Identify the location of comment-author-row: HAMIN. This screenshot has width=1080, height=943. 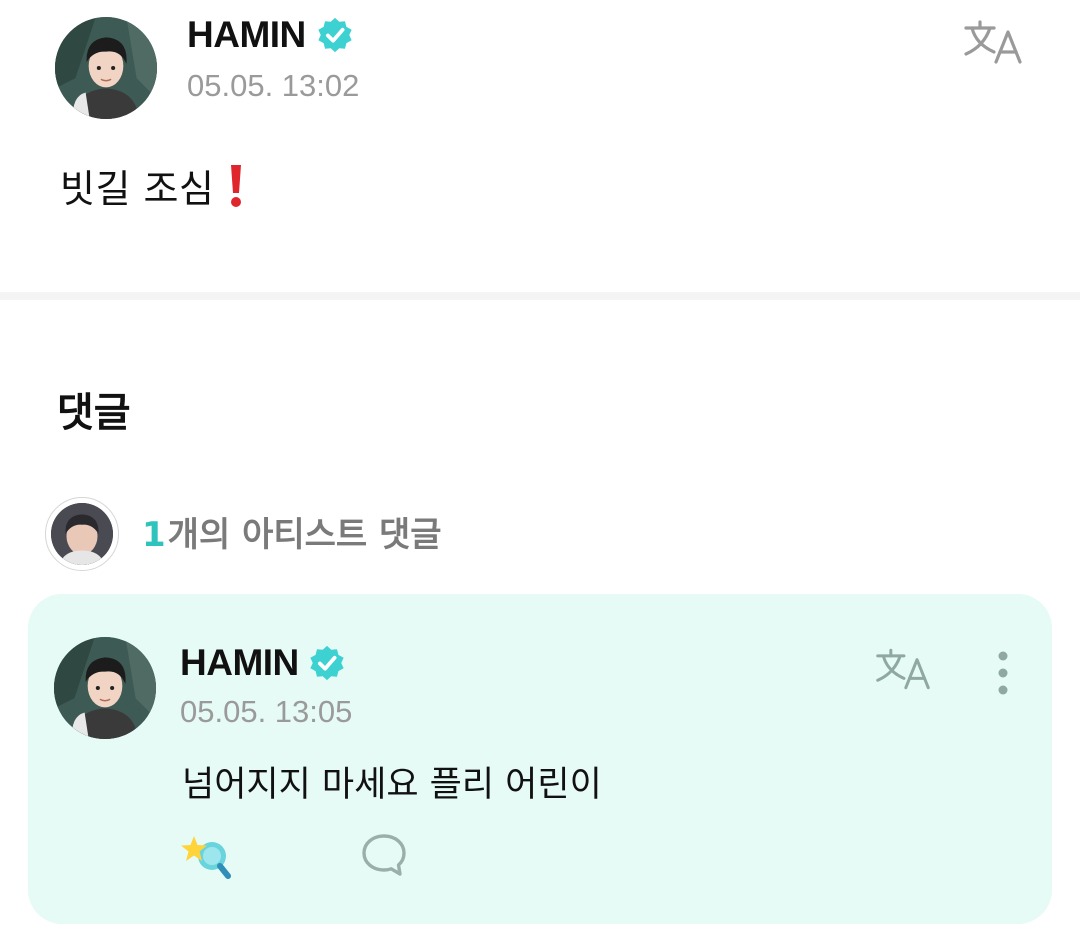
(263, 663).